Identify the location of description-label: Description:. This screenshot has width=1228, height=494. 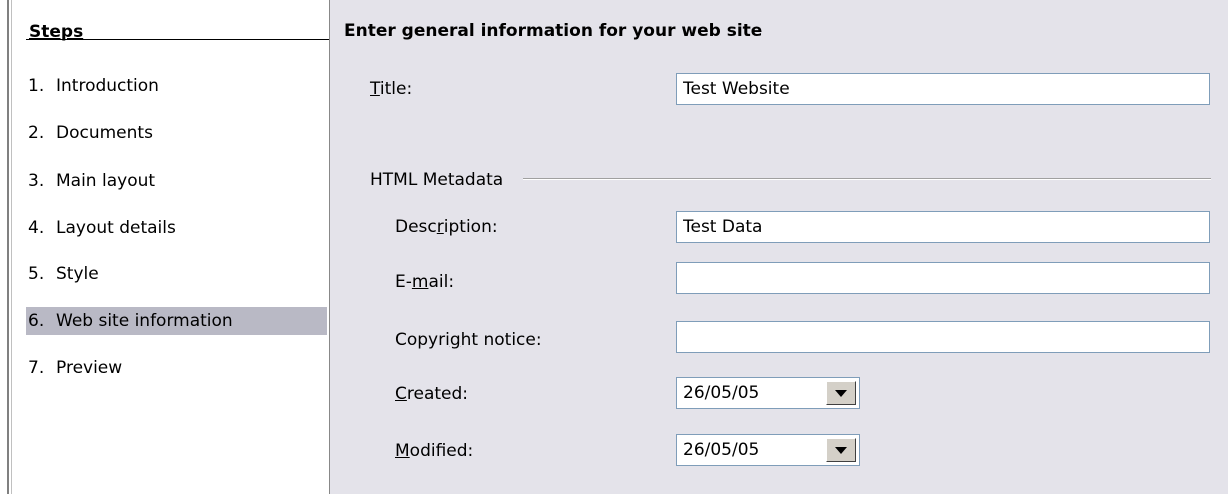
(446, 227).